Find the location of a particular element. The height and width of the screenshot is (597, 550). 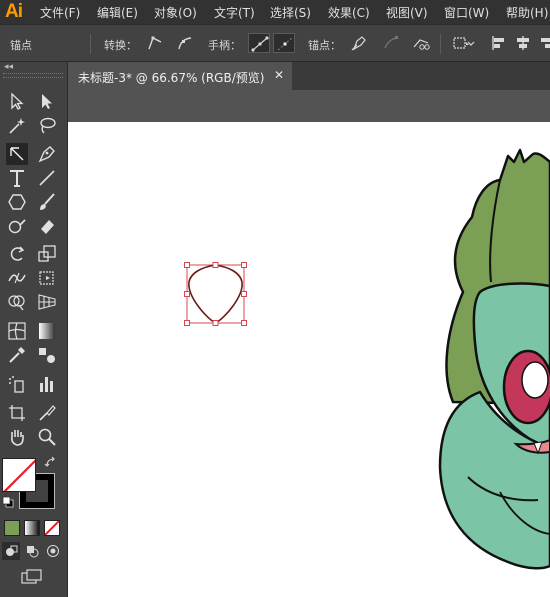

symbol-sprayer-tool-icon is located at coordinates (17, 384).